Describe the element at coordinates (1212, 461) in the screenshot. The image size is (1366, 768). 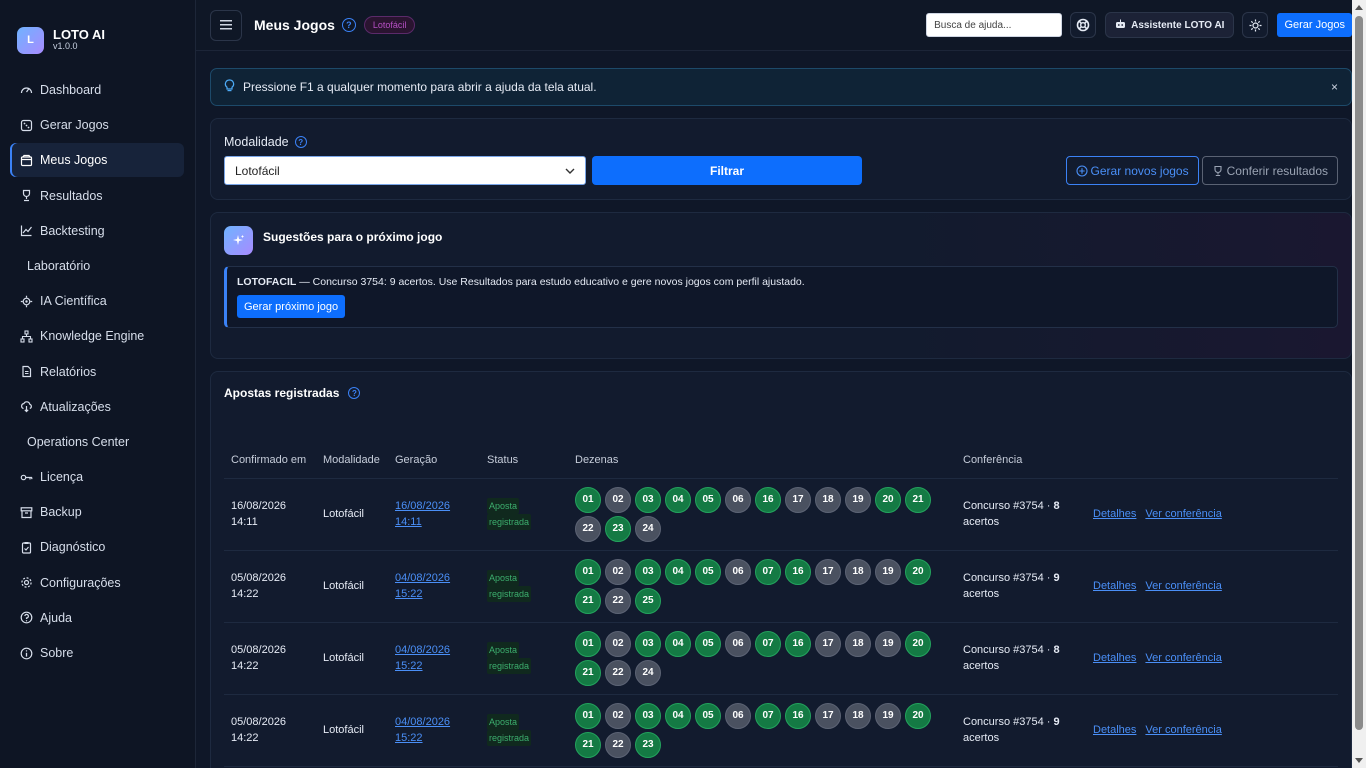
I see `column-header` at that location.